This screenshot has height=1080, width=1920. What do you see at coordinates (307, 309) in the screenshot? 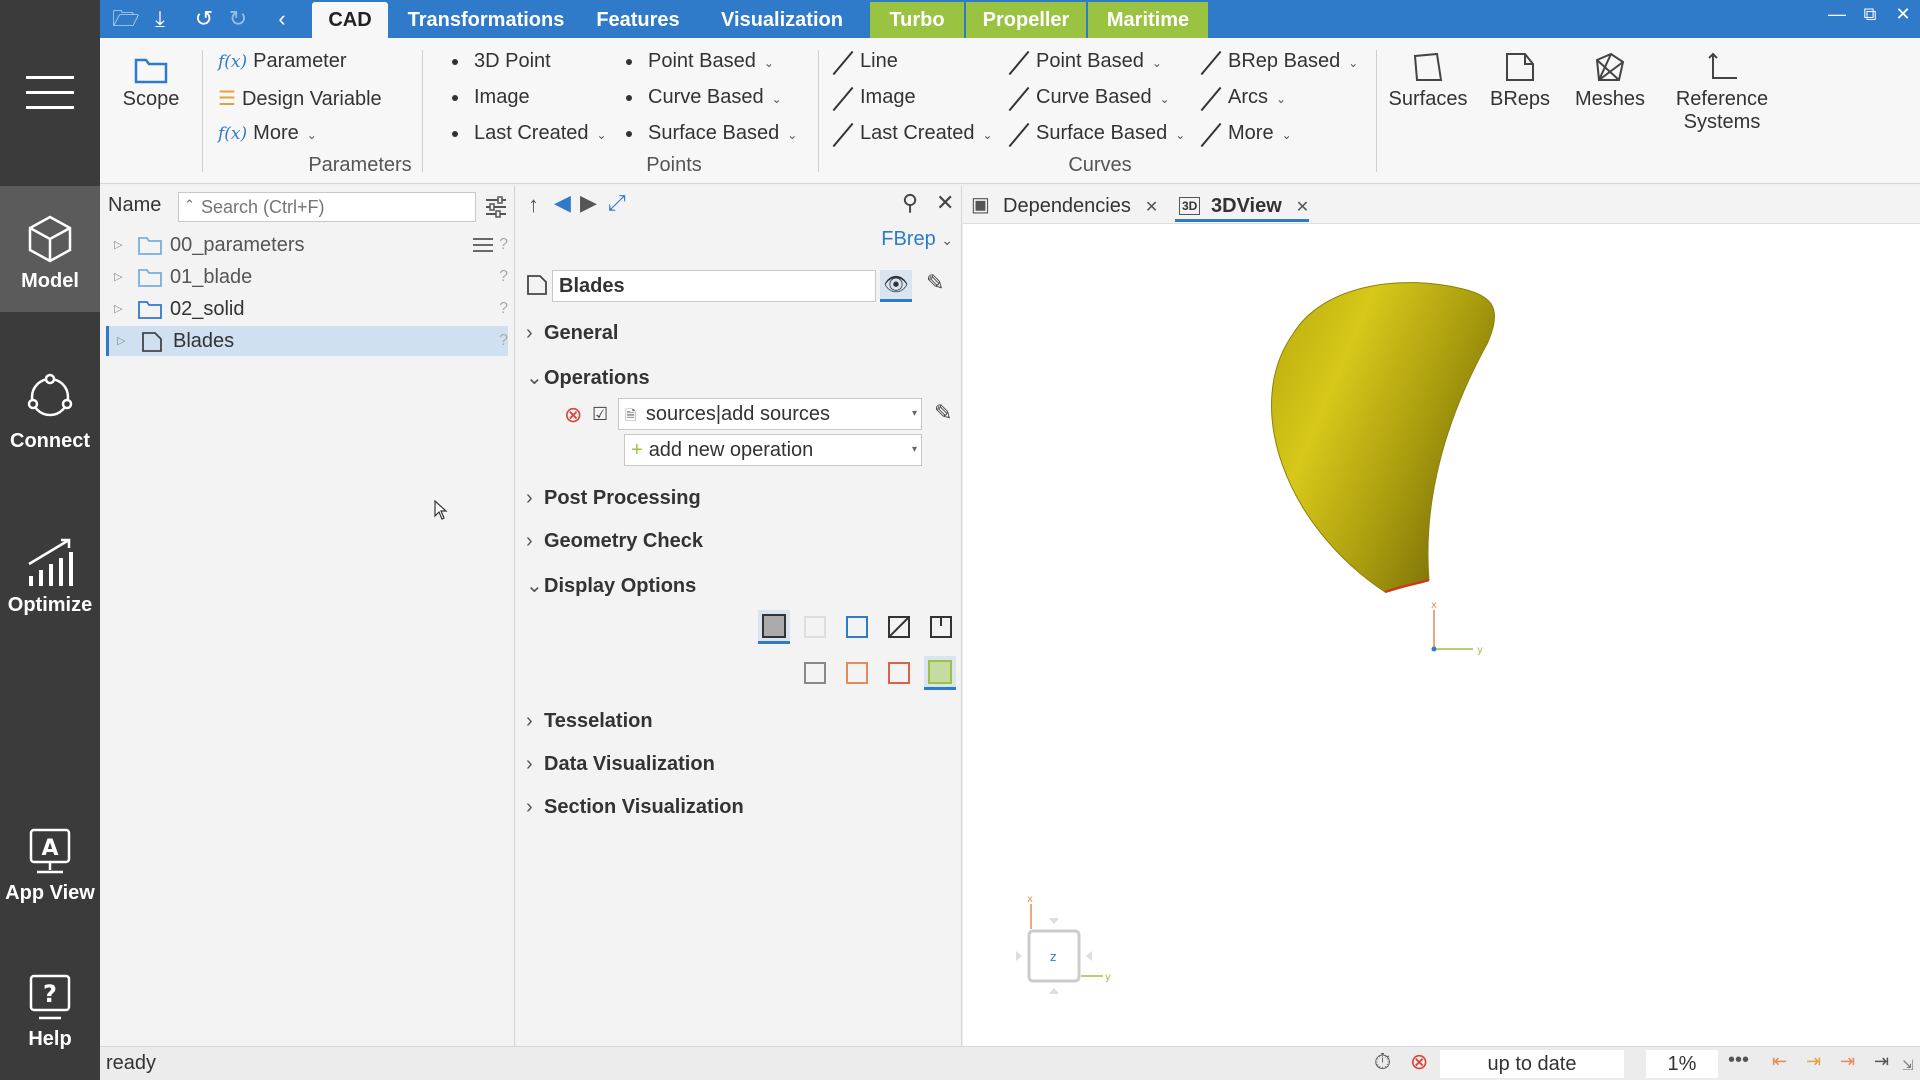
I see `tree-item-02-solid: ▷ 02_solid ?` at bounding box center [307, 309].